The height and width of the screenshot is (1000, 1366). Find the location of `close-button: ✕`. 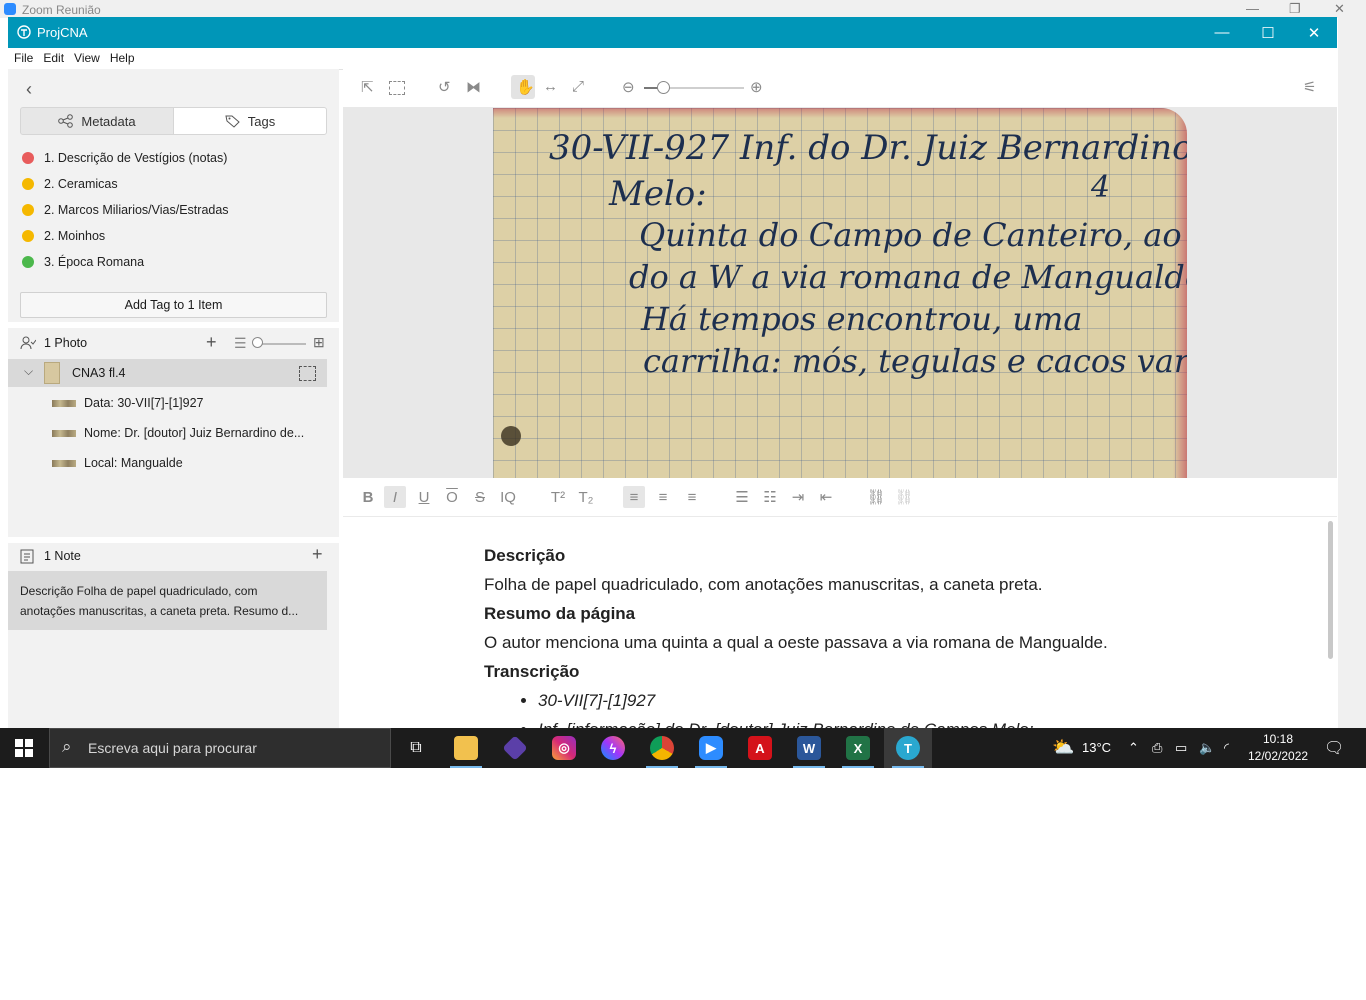

close-button: ✕ is located at coordinates (1314, 32).